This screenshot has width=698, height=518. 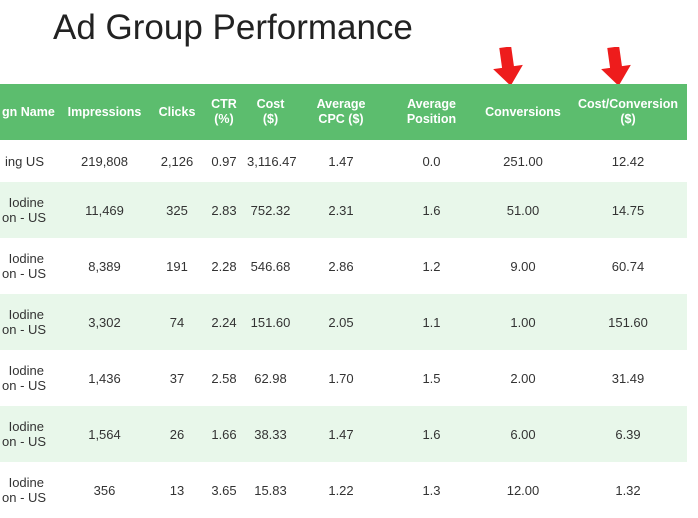 I want to click on header-average-position: Average Position, so click(x=431, y=112).